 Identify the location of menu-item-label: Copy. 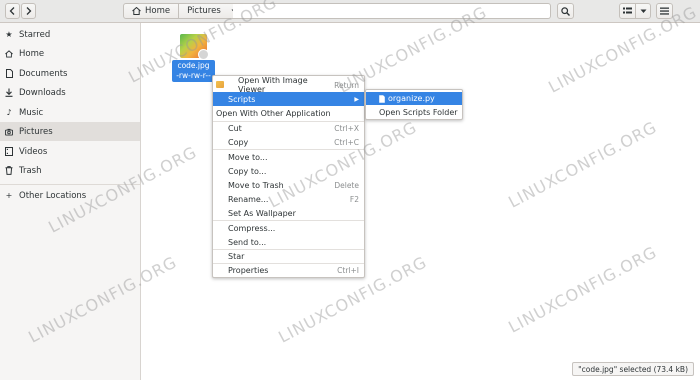
(238, 142).